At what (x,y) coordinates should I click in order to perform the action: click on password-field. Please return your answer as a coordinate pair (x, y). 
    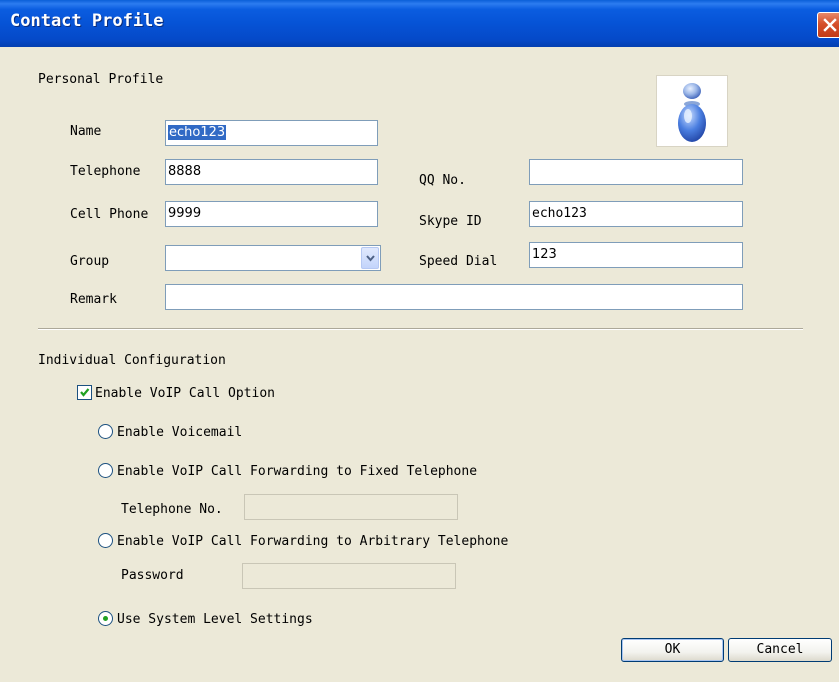
    Looking at the image, I should click on (349, 576).